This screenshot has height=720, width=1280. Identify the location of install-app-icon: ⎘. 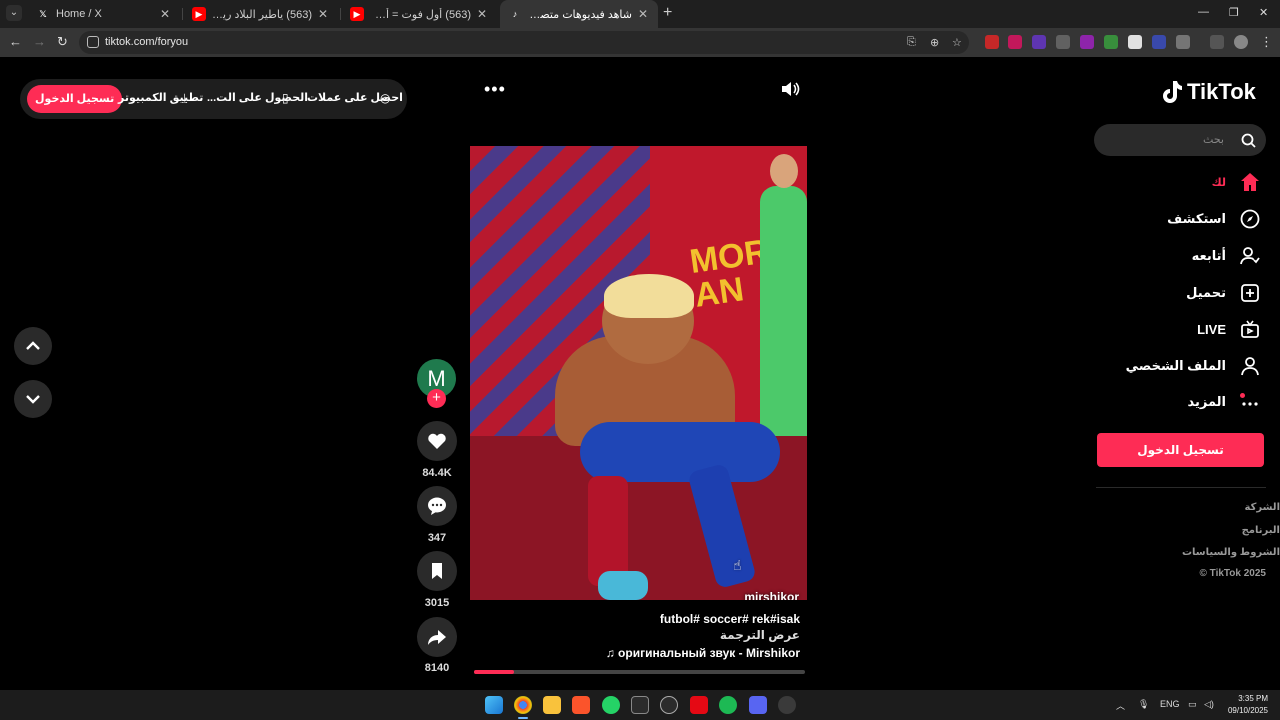
(911, 42).